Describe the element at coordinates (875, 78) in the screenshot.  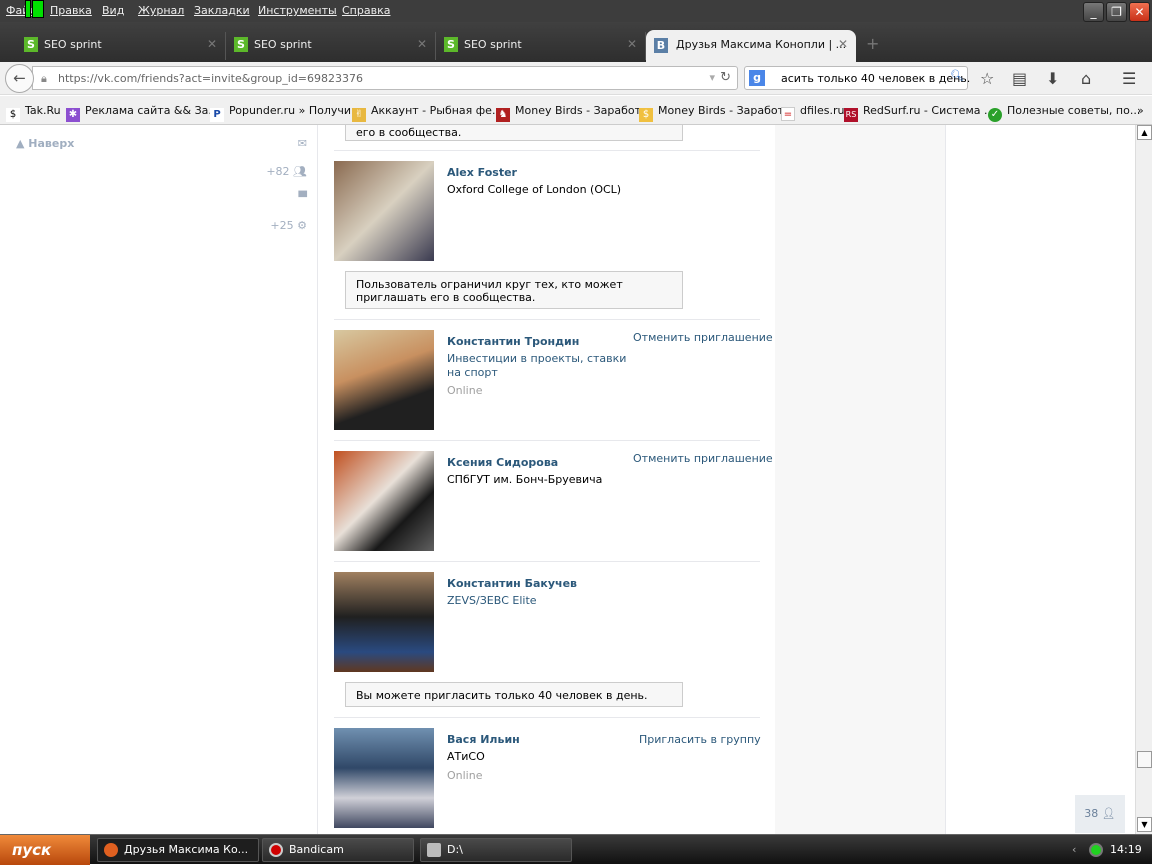
I see `search-input: асить только 40 человек в день.` at that location.